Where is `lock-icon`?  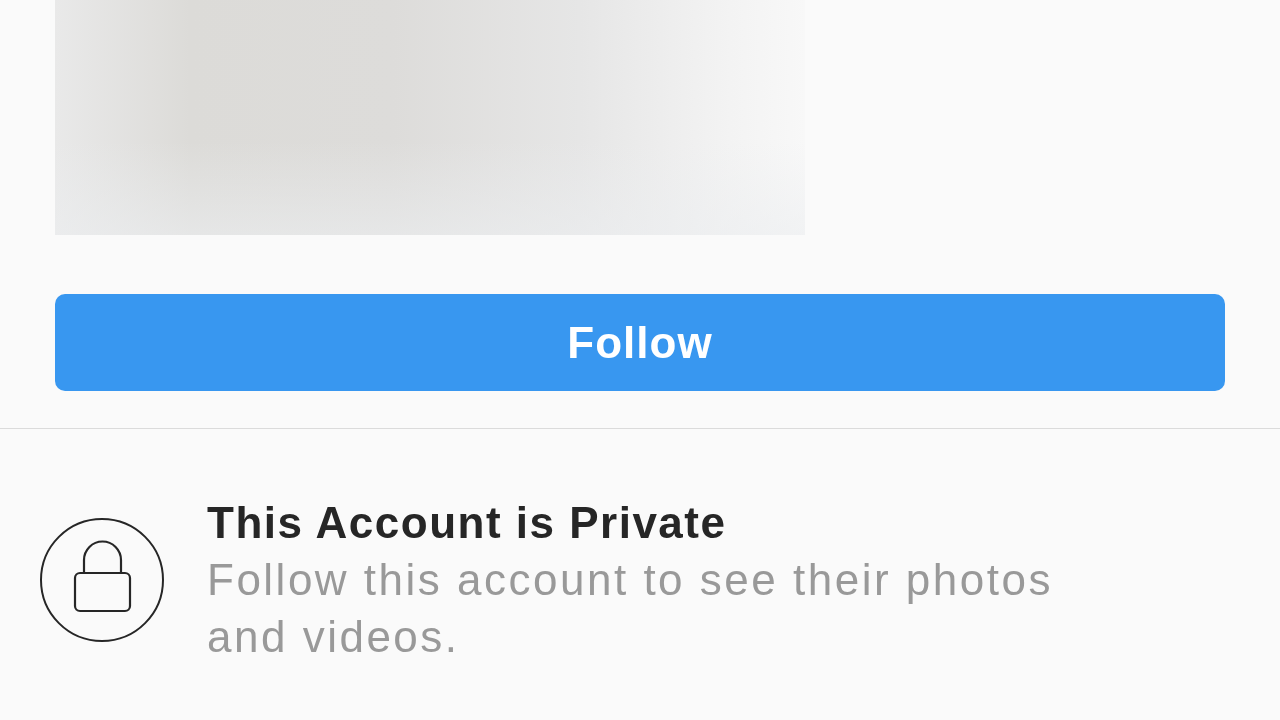 lock-icon is located at coordinates (102, 579).